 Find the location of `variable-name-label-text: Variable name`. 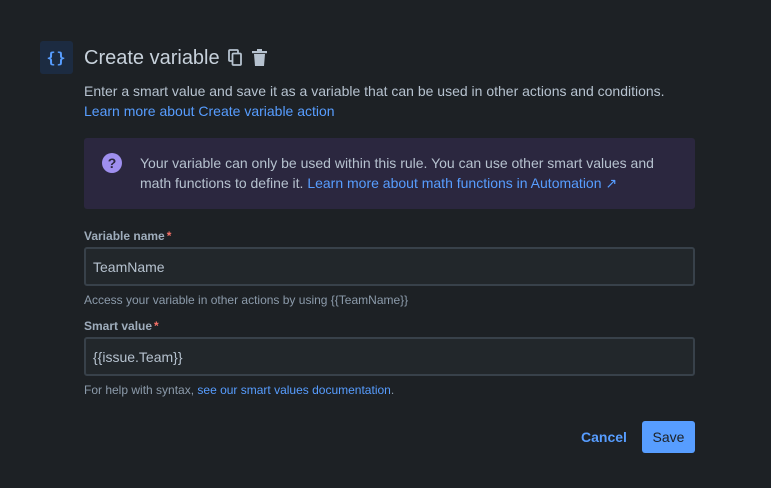

variable-name-label-text: Variable name is located at coordinates (124, 236).